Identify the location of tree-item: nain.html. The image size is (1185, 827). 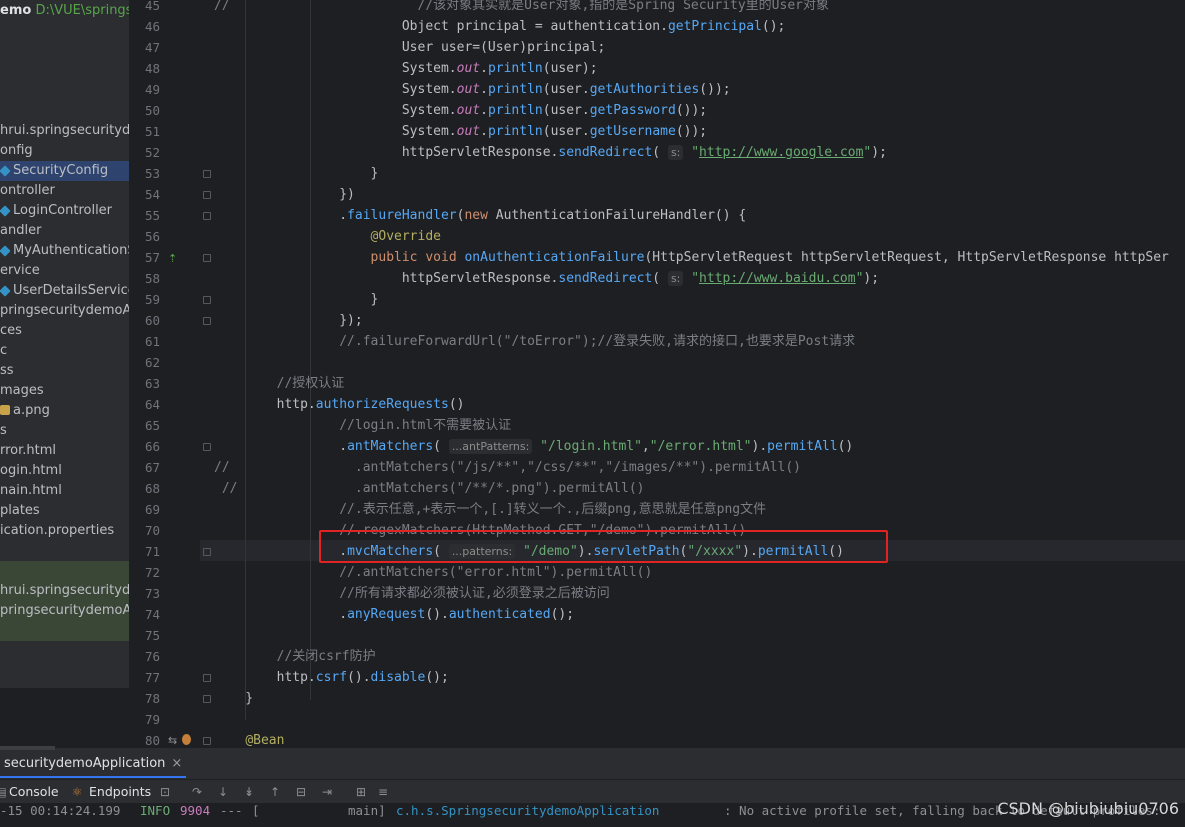
(31, 491).